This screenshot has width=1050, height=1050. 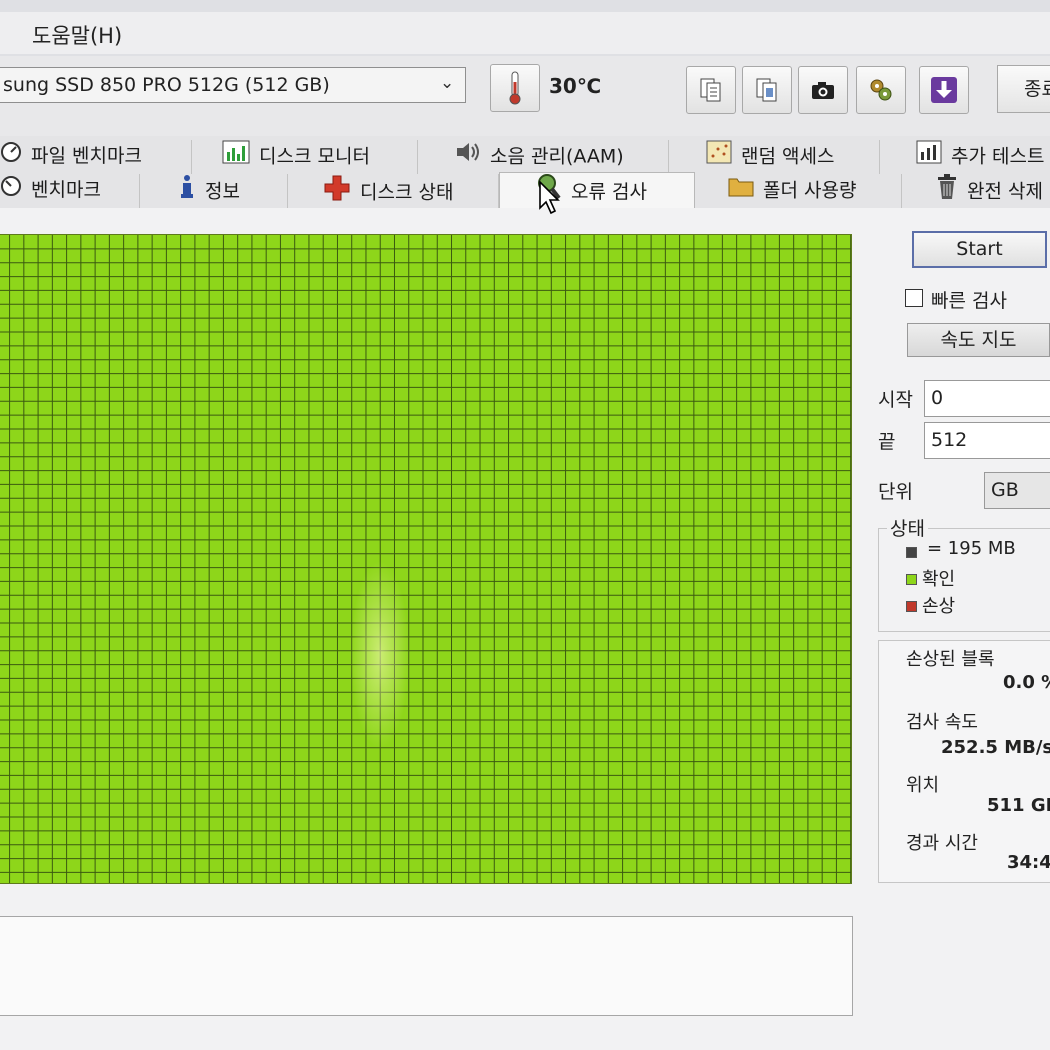 I want to click on elapsed-time-label: 경과 시간, so click(x=942, y=843).